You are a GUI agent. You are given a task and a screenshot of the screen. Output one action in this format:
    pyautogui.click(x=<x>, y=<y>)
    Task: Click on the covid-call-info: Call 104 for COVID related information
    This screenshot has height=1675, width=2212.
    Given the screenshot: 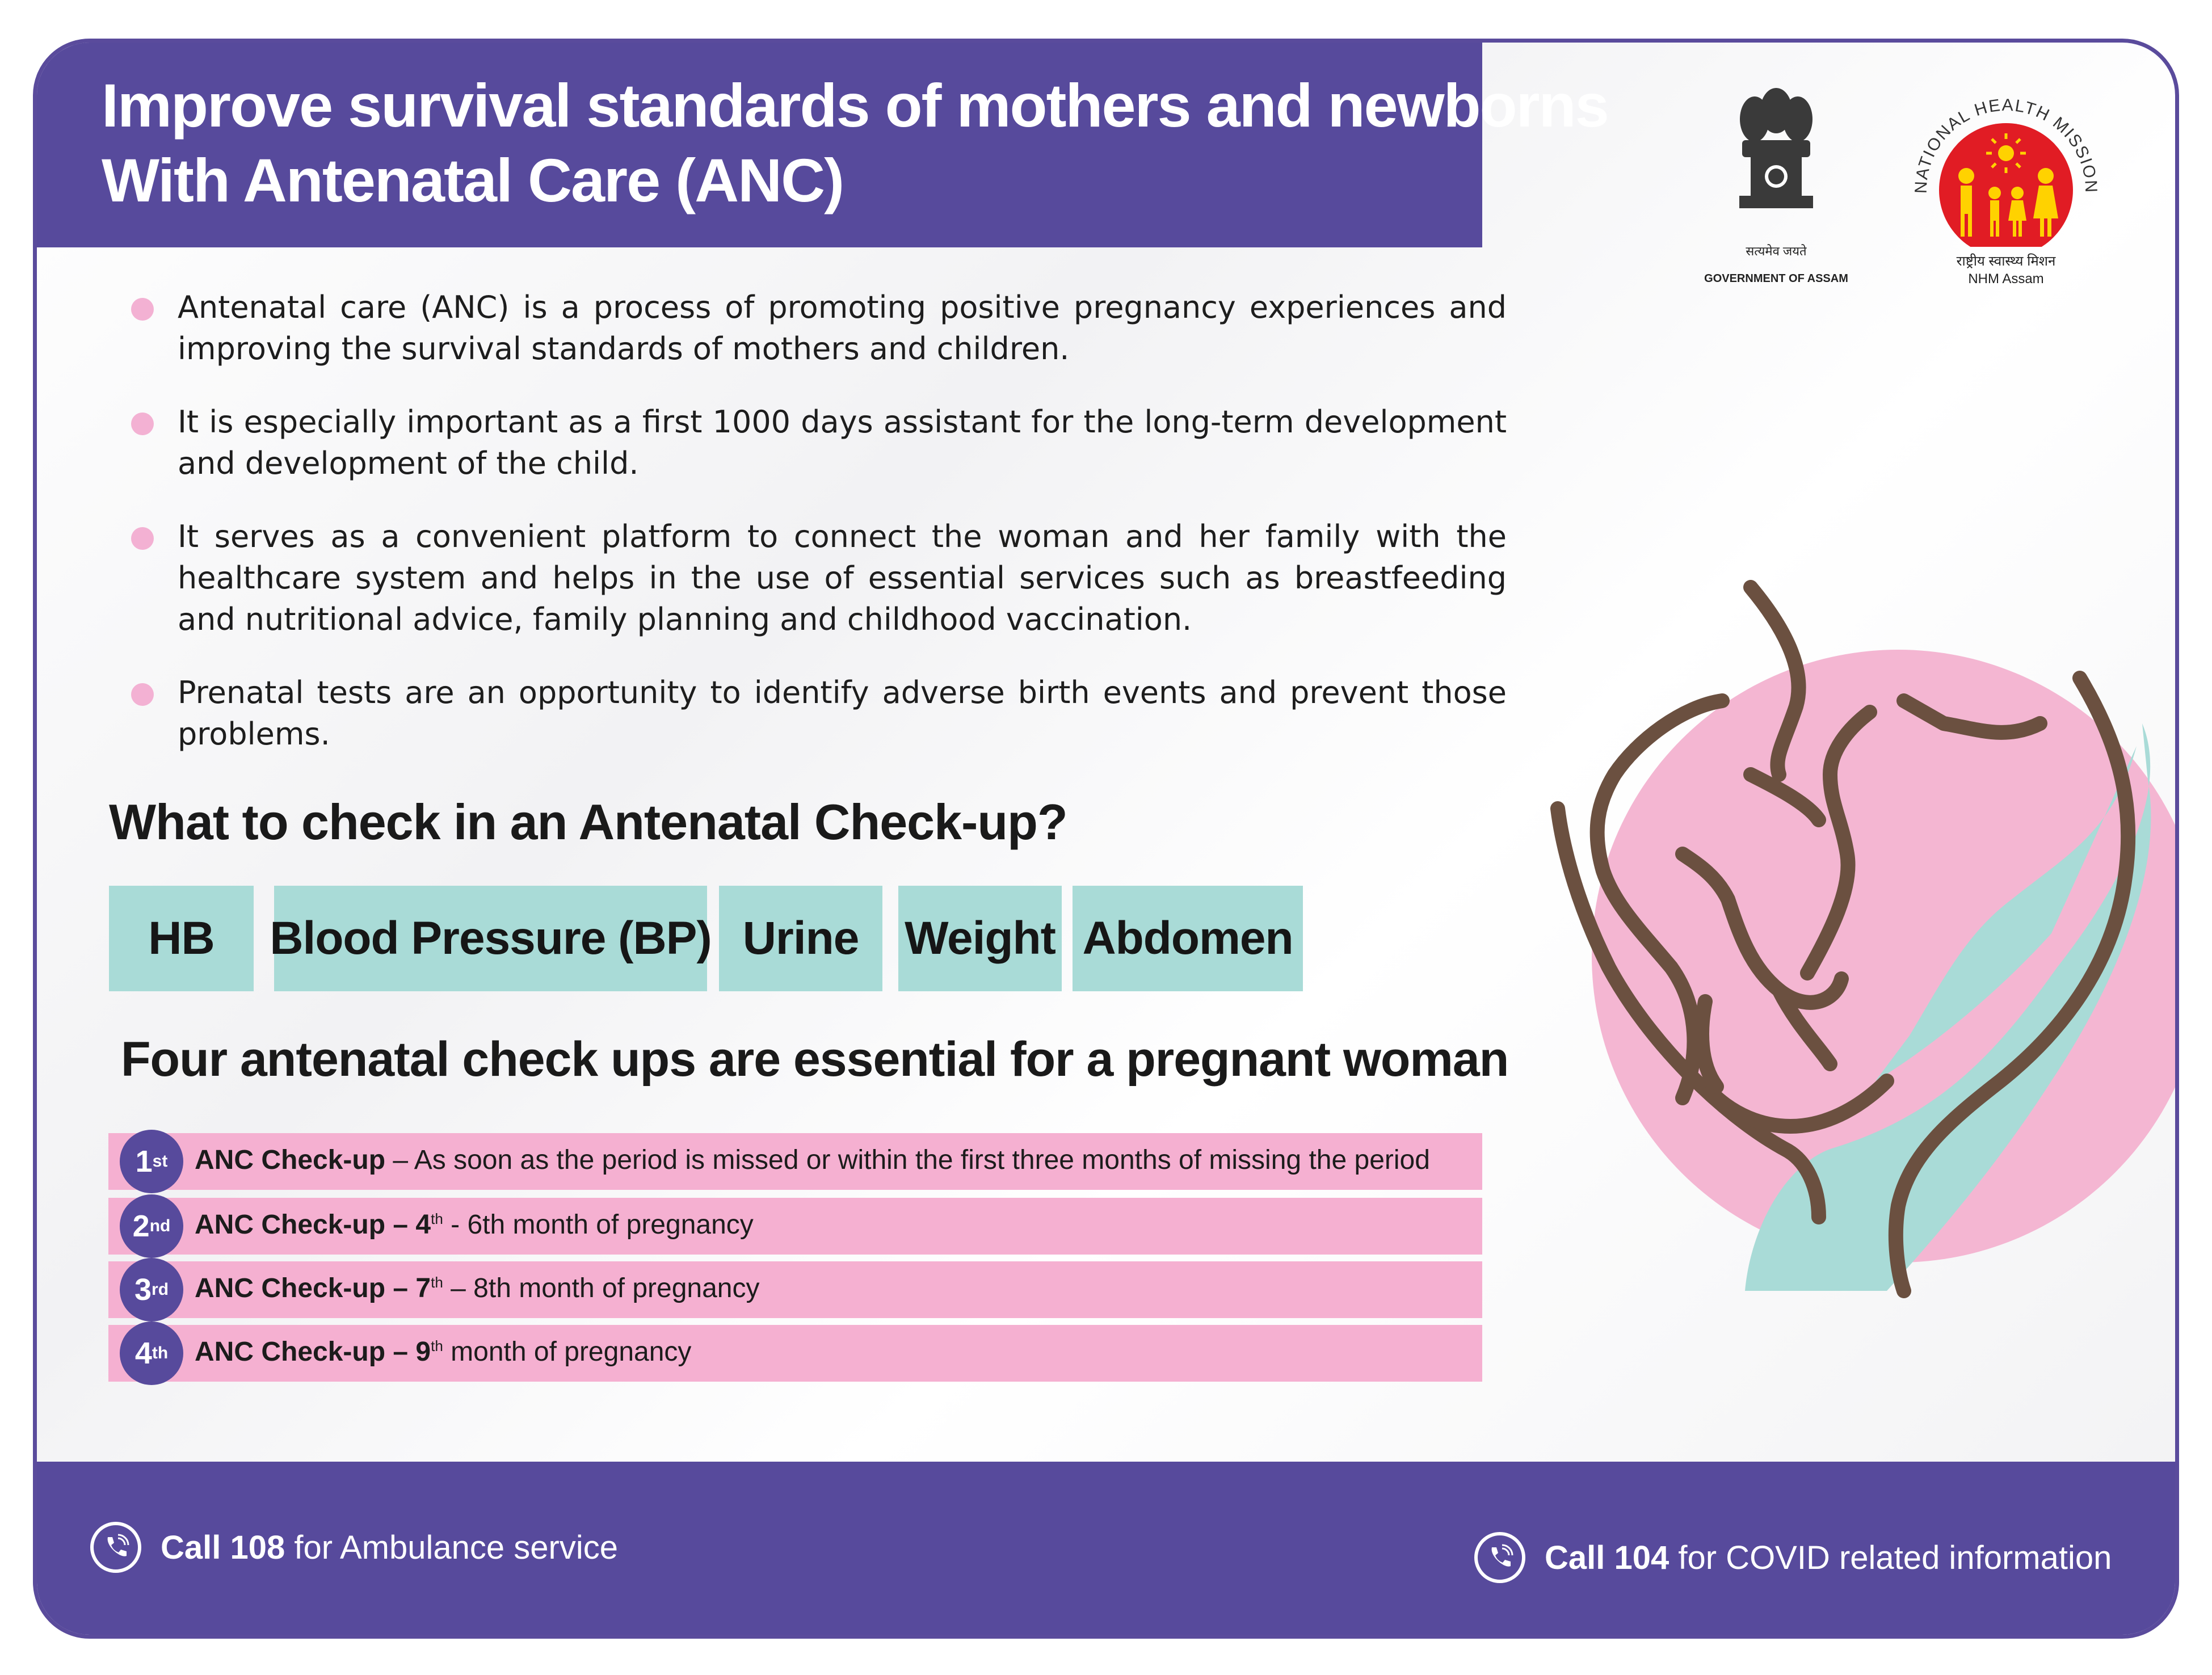 What is the action you would take?
    pyautogui.click(x=1793, y=1558)
    